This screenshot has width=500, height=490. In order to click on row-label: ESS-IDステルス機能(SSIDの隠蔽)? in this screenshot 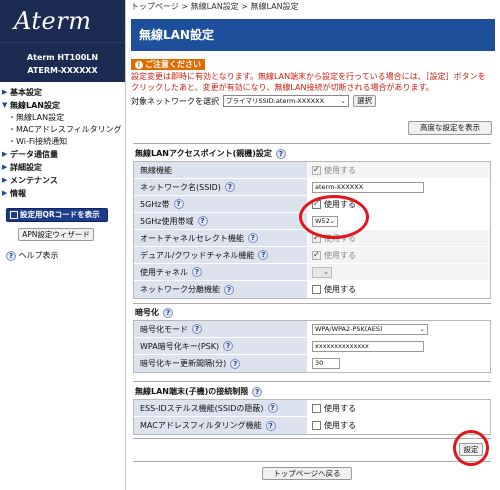, I will do `click(221, 408)`.